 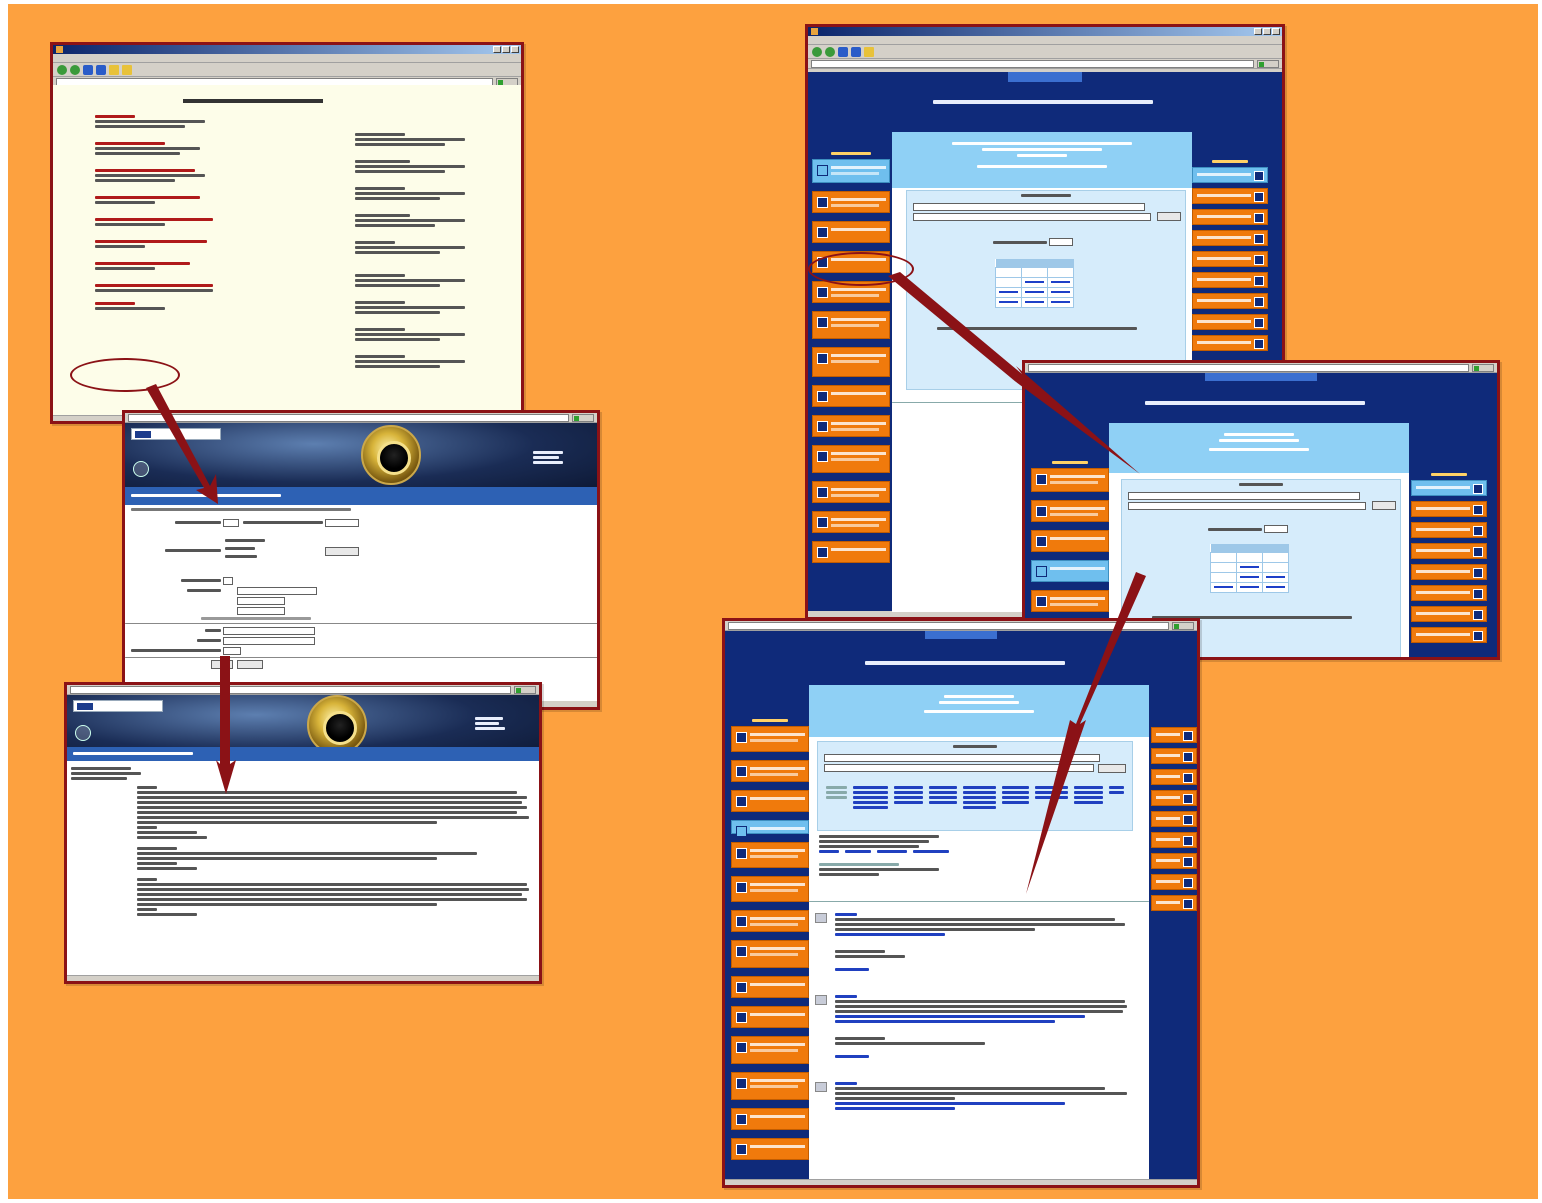 What do you see at coordinates (817, 51) in the screenshot?
I see `back-icon` at bounding box center [817, 51].